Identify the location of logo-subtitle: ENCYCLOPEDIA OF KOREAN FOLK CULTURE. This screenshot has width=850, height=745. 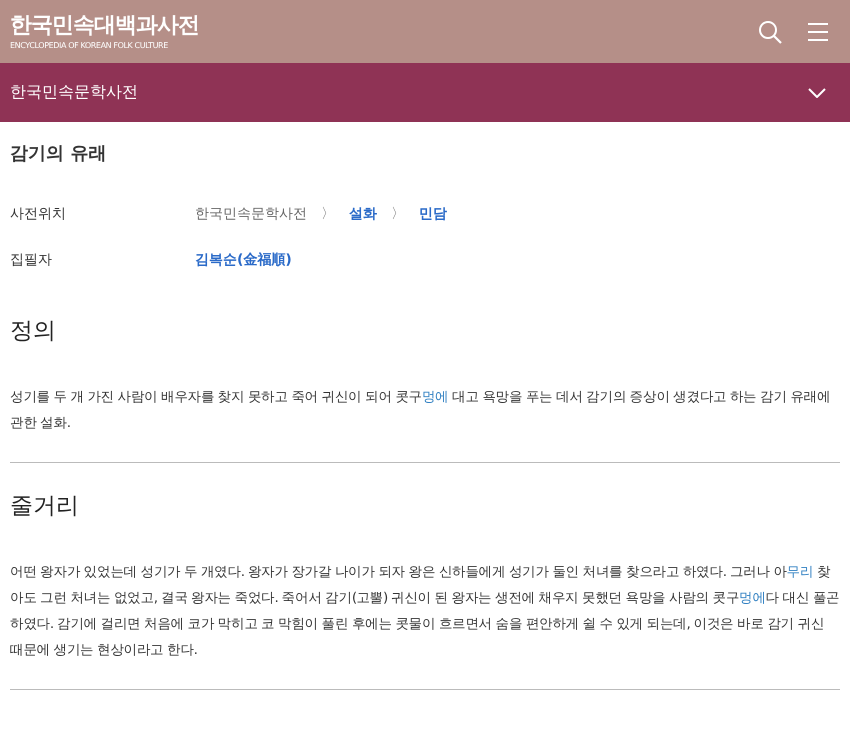
(89, 46).